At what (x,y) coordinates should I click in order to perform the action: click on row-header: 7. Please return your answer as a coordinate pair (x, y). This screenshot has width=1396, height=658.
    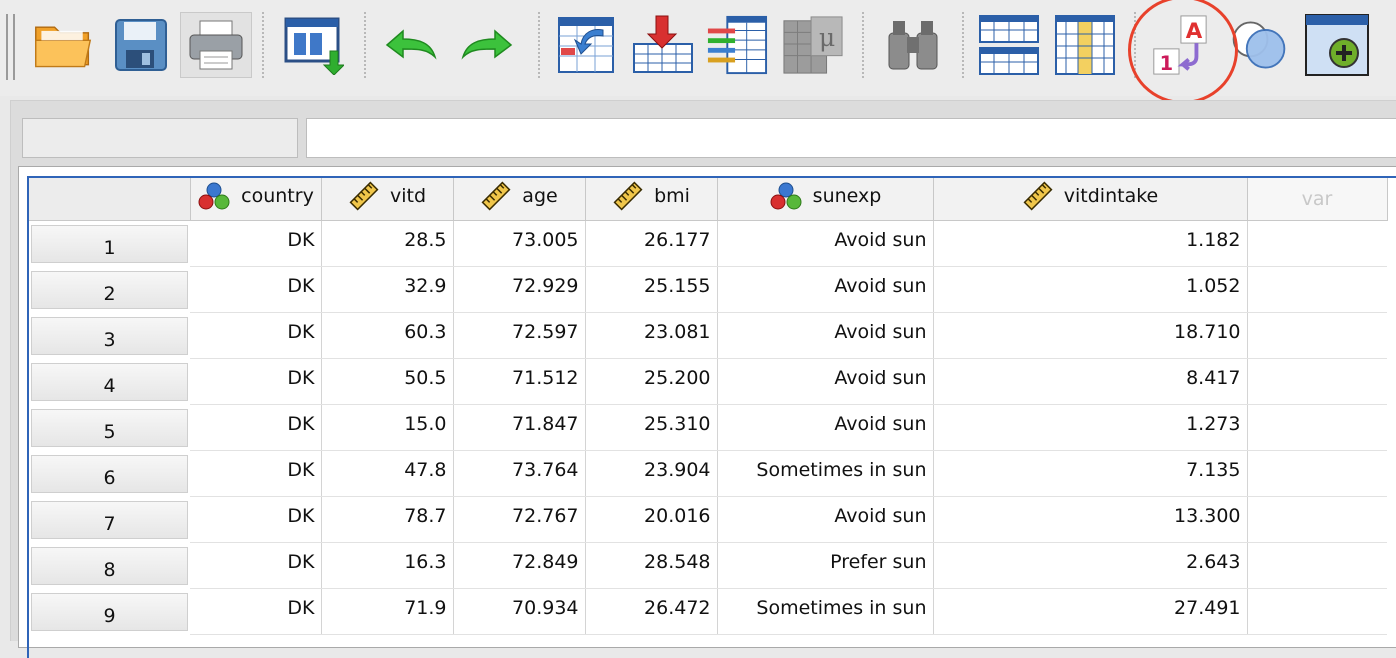
    Looking at the image, I should click on (109, 519).